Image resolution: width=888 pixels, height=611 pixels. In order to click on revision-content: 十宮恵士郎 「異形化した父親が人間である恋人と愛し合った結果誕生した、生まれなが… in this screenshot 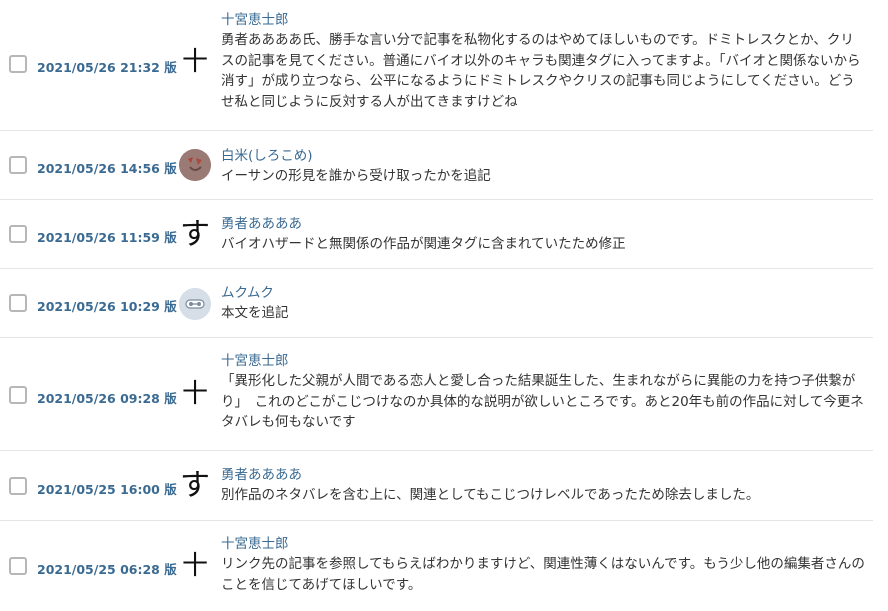, I will do `click(543, 392)`.